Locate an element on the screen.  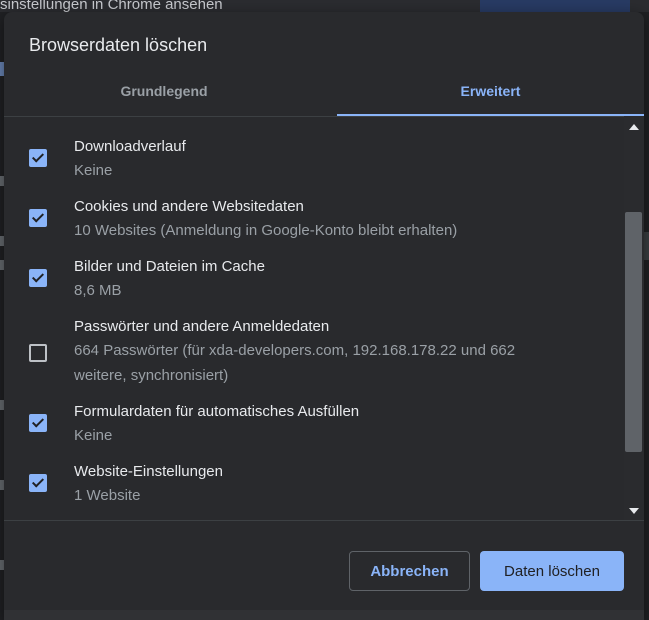
tab-bar: Grundlegend Erweitert is located at coordinates (324, 97).